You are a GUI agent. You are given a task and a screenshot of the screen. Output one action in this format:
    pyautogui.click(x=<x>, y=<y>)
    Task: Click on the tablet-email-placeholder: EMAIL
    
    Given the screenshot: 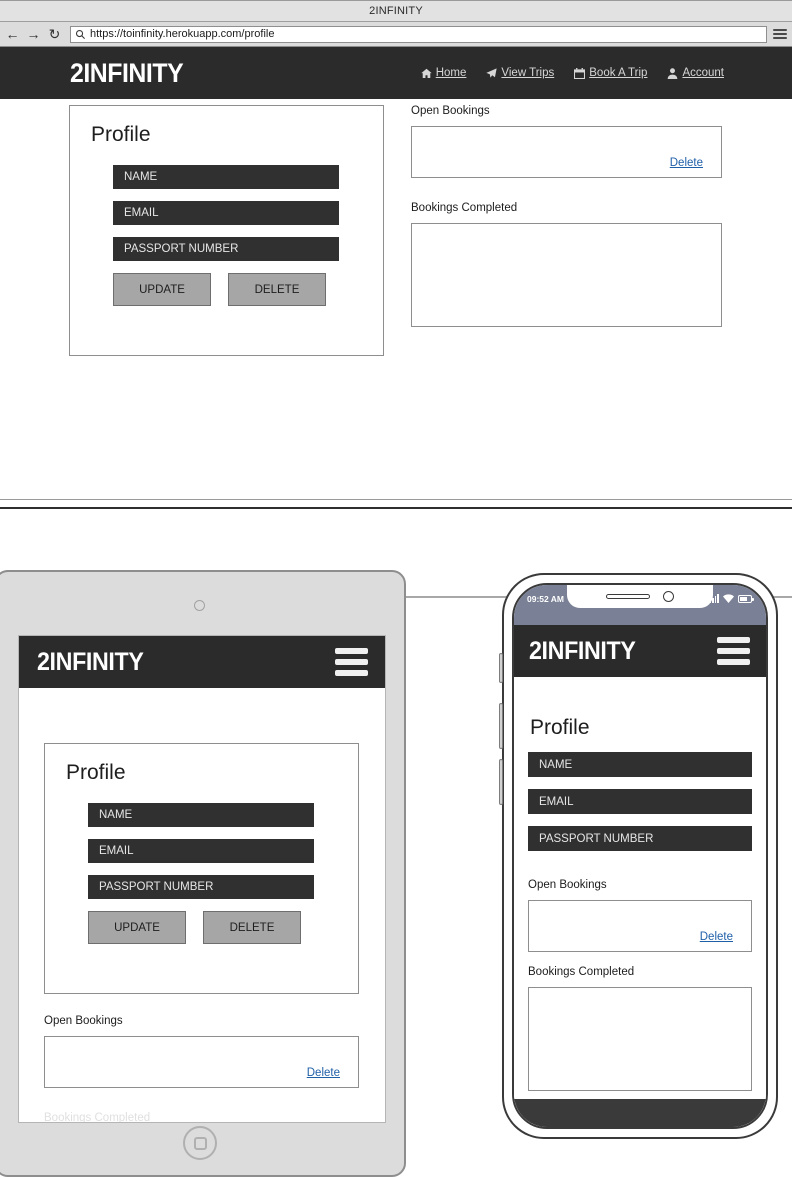 What is the action you would take?
    pyautogui.click(x=116, y=851)
    